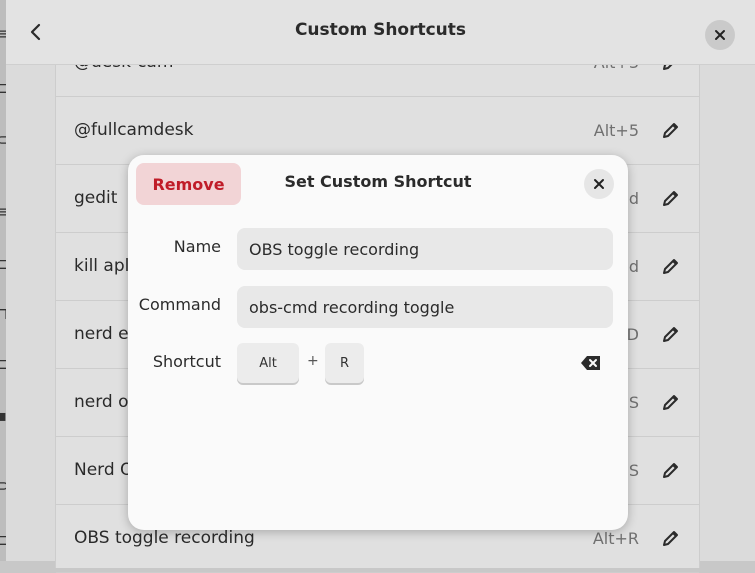 The width and height of the screenshot is (755, 573). I want to click on shortcut-accel: D, so click(632, 334).